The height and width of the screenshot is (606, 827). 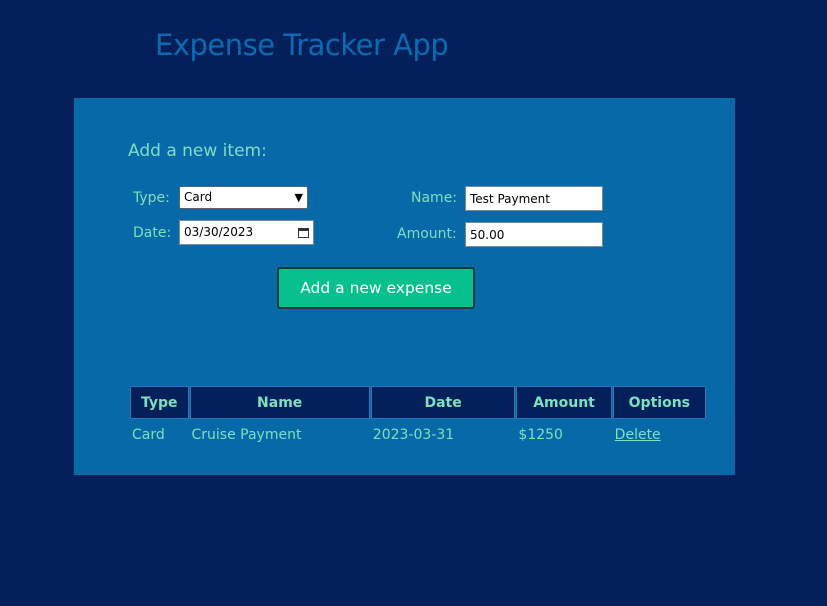 What do you see at coordinates (148, 434) in the screenshot?
I see `row-type-cell: Card` at bounding box center [148, 434].